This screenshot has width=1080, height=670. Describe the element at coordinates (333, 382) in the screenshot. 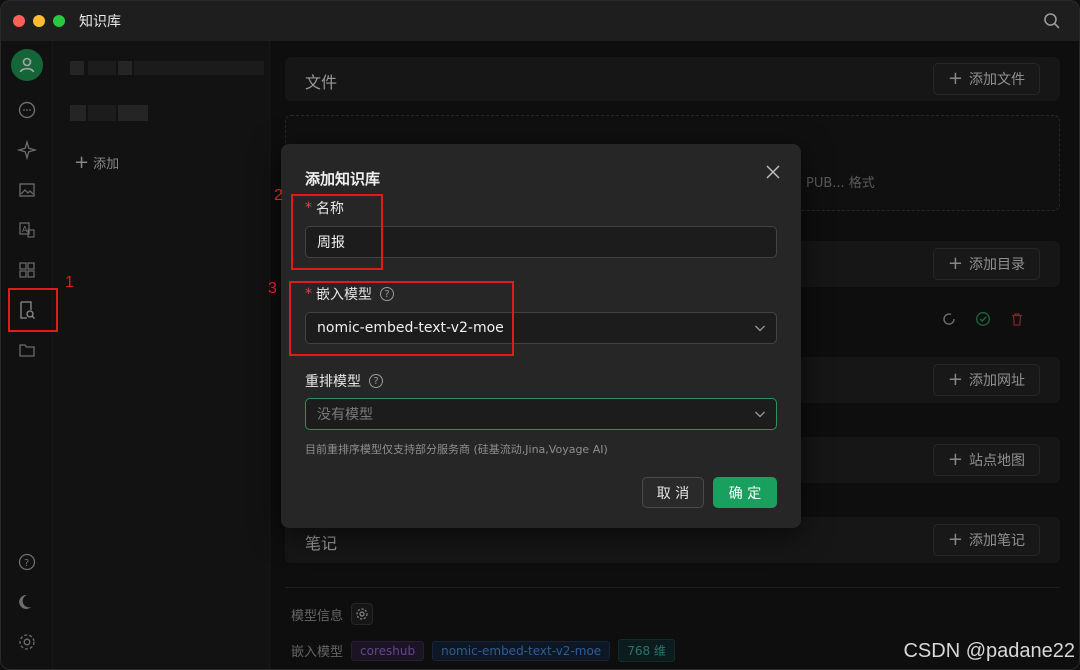

I see `rerank-model-label-text: 重排模型` at that location.